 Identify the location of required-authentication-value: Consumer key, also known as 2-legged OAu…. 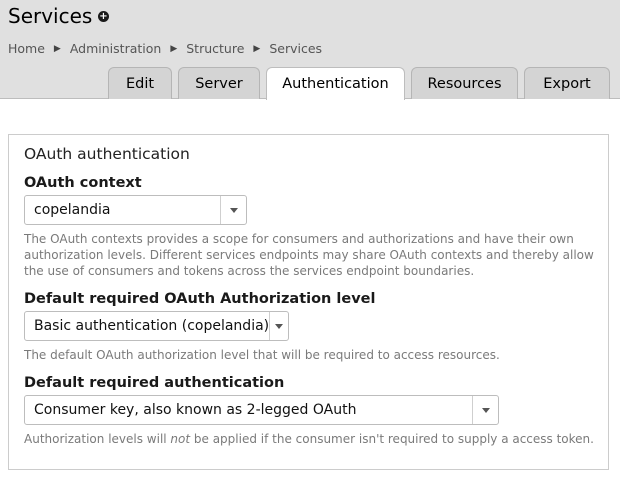
(195, 410).